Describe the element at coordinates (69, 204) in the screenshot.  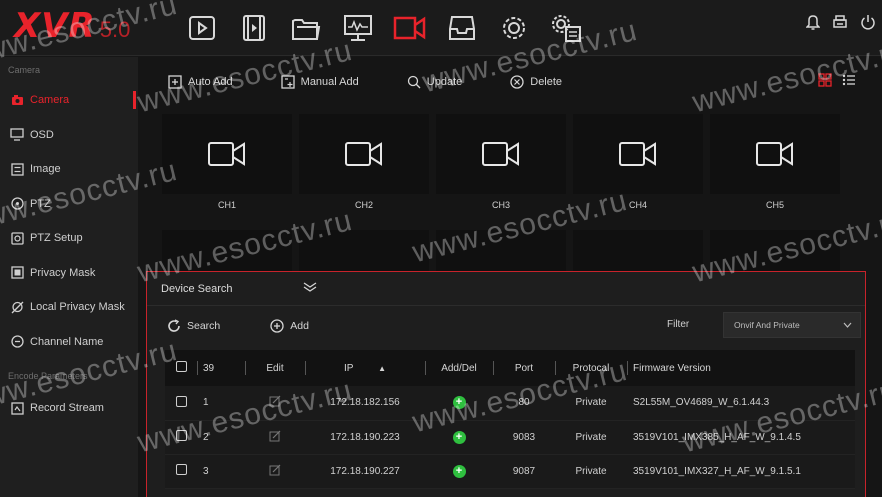
I see `sidebar-item-ptz: PTZ` at that location.